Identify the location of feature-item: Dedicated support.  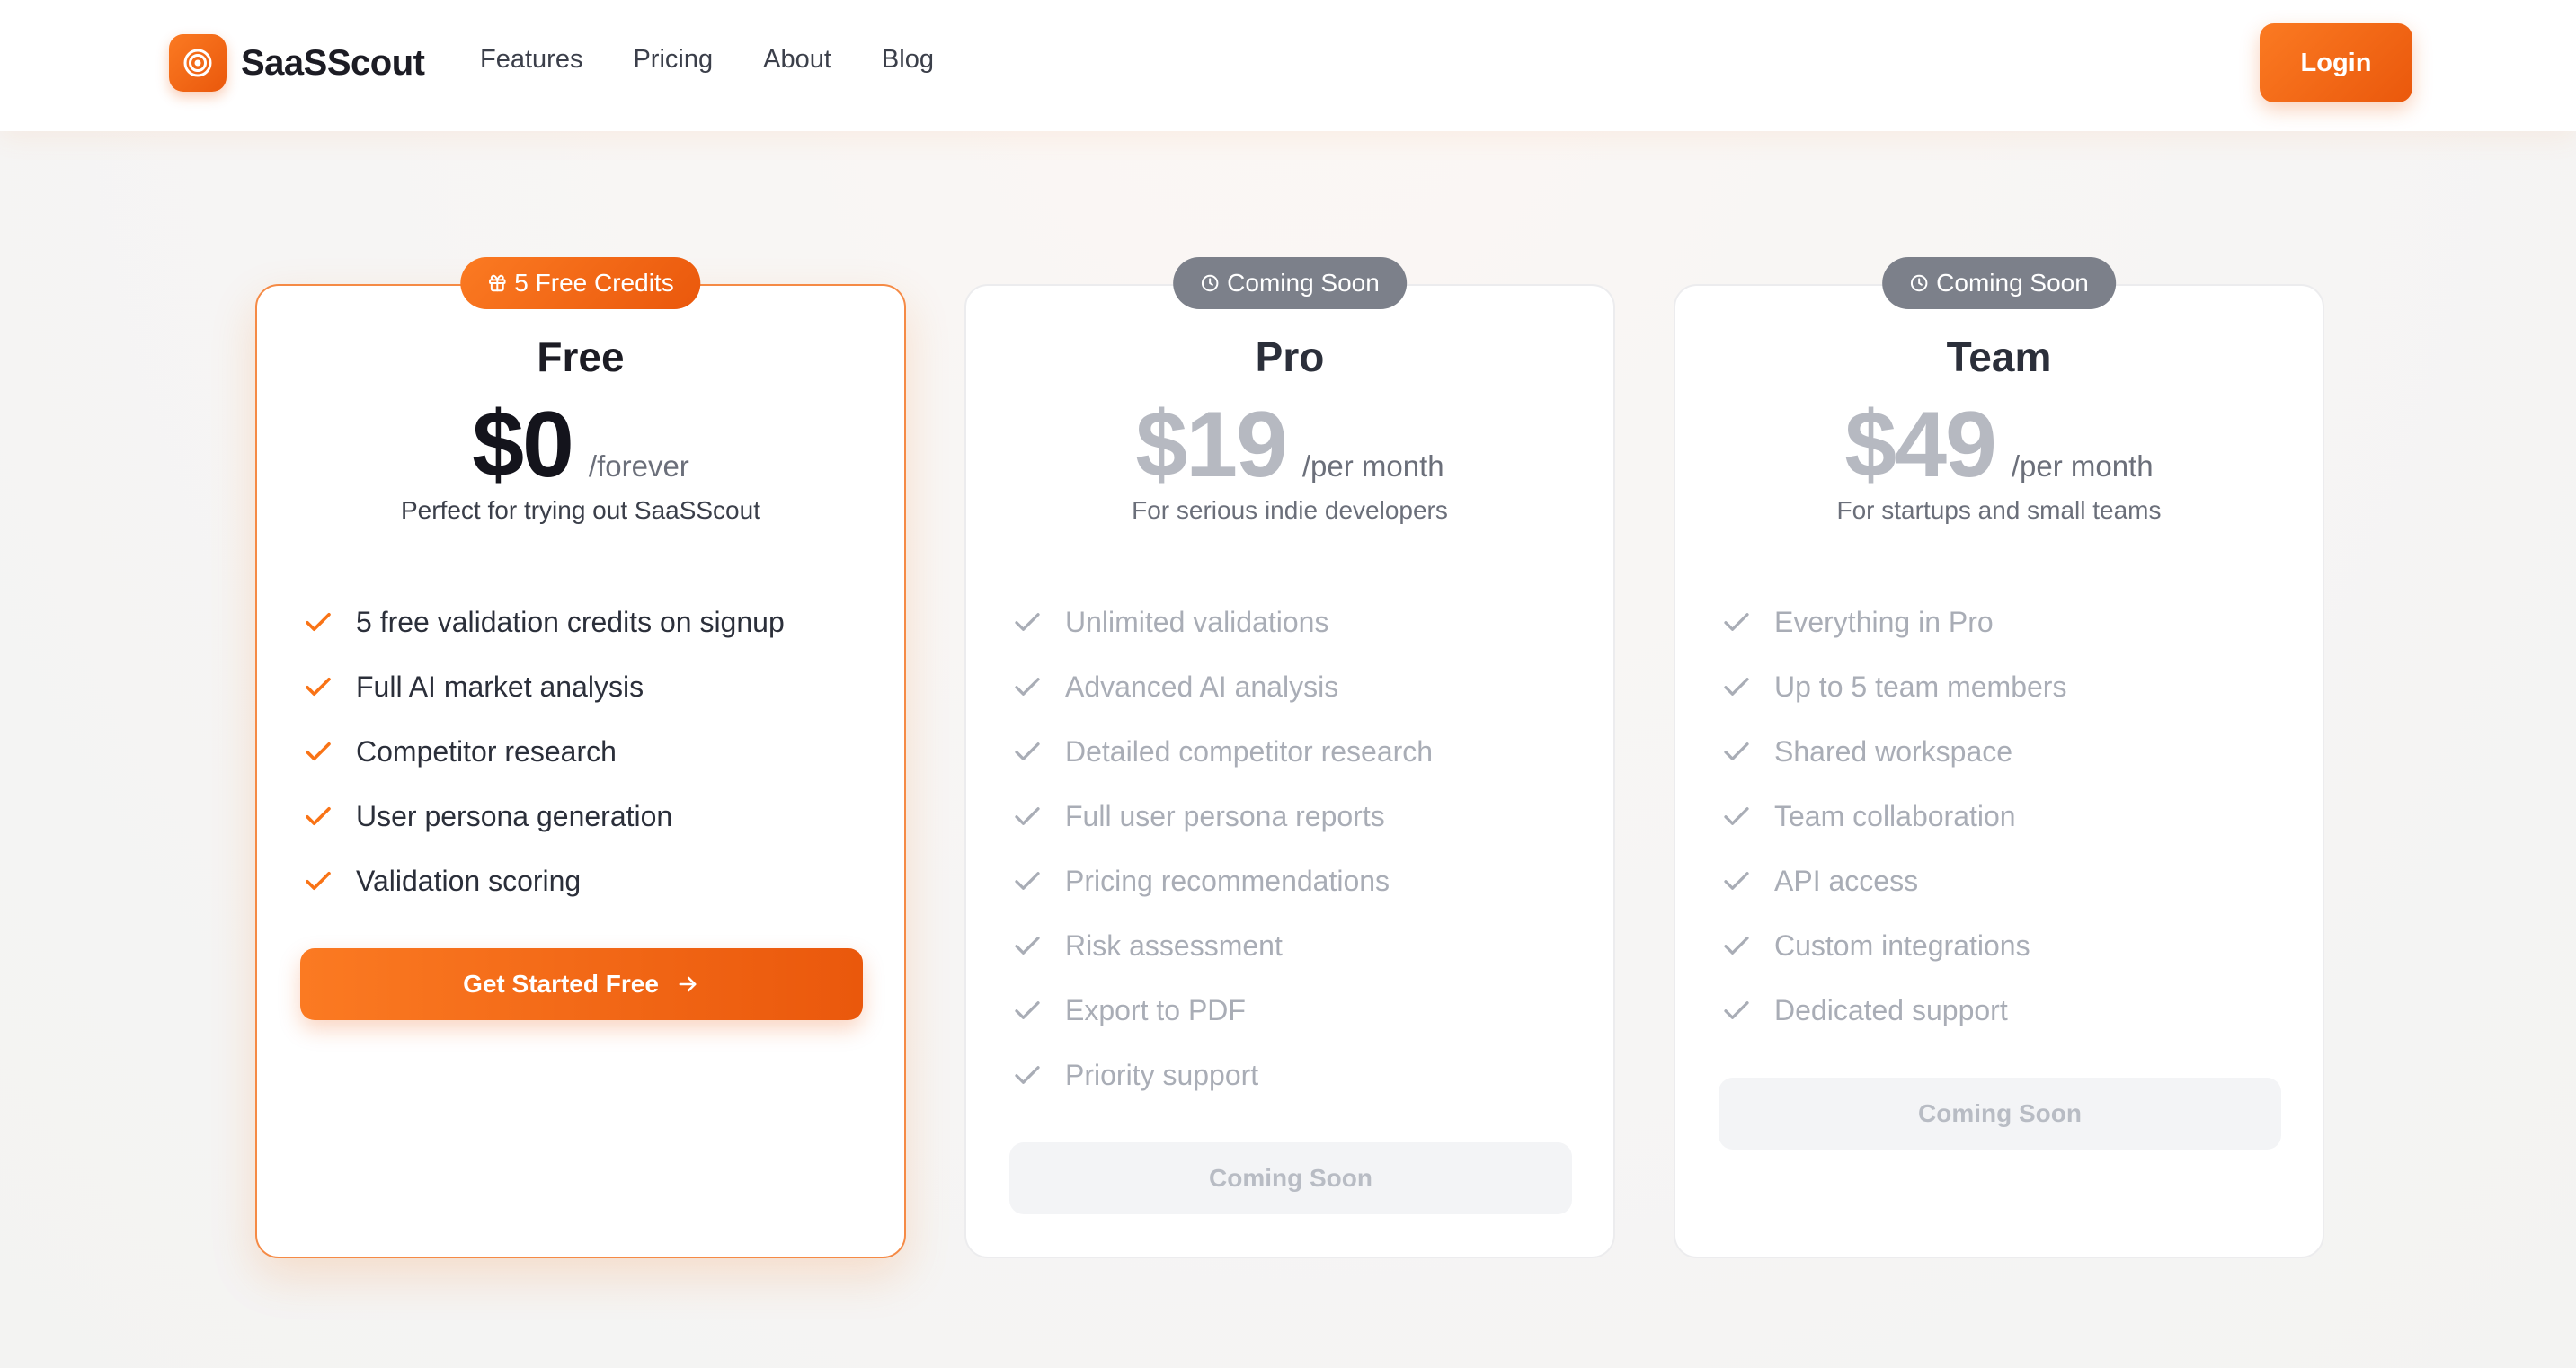
(1893, 1011).